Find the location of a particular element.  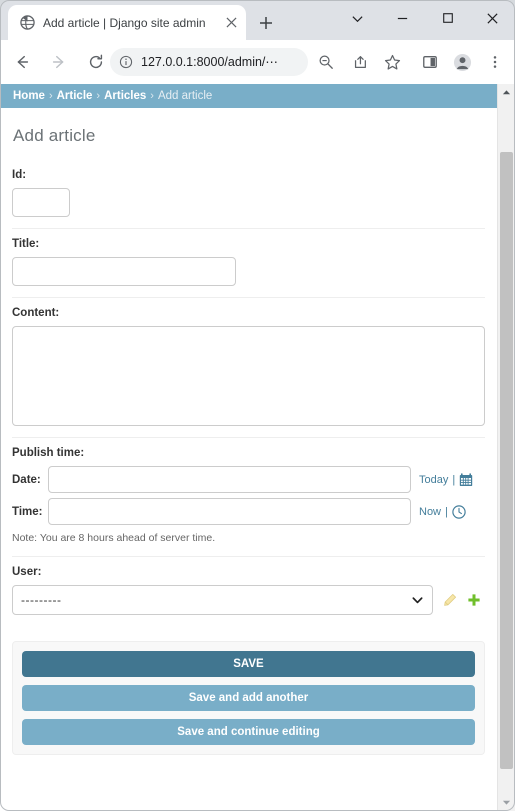

calendar-icon is located at coordinates (466, 479).